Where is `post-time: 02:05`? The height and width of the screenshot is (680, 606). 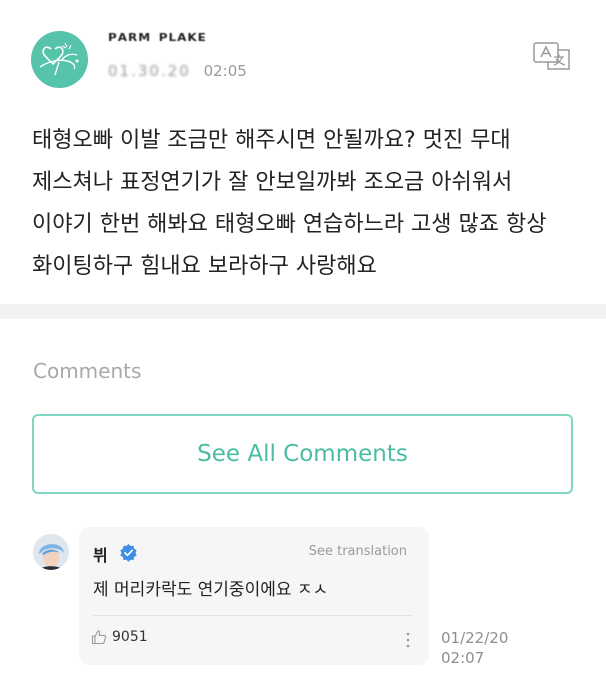
post-time: 02:05 is located at coordinates (225, 71).